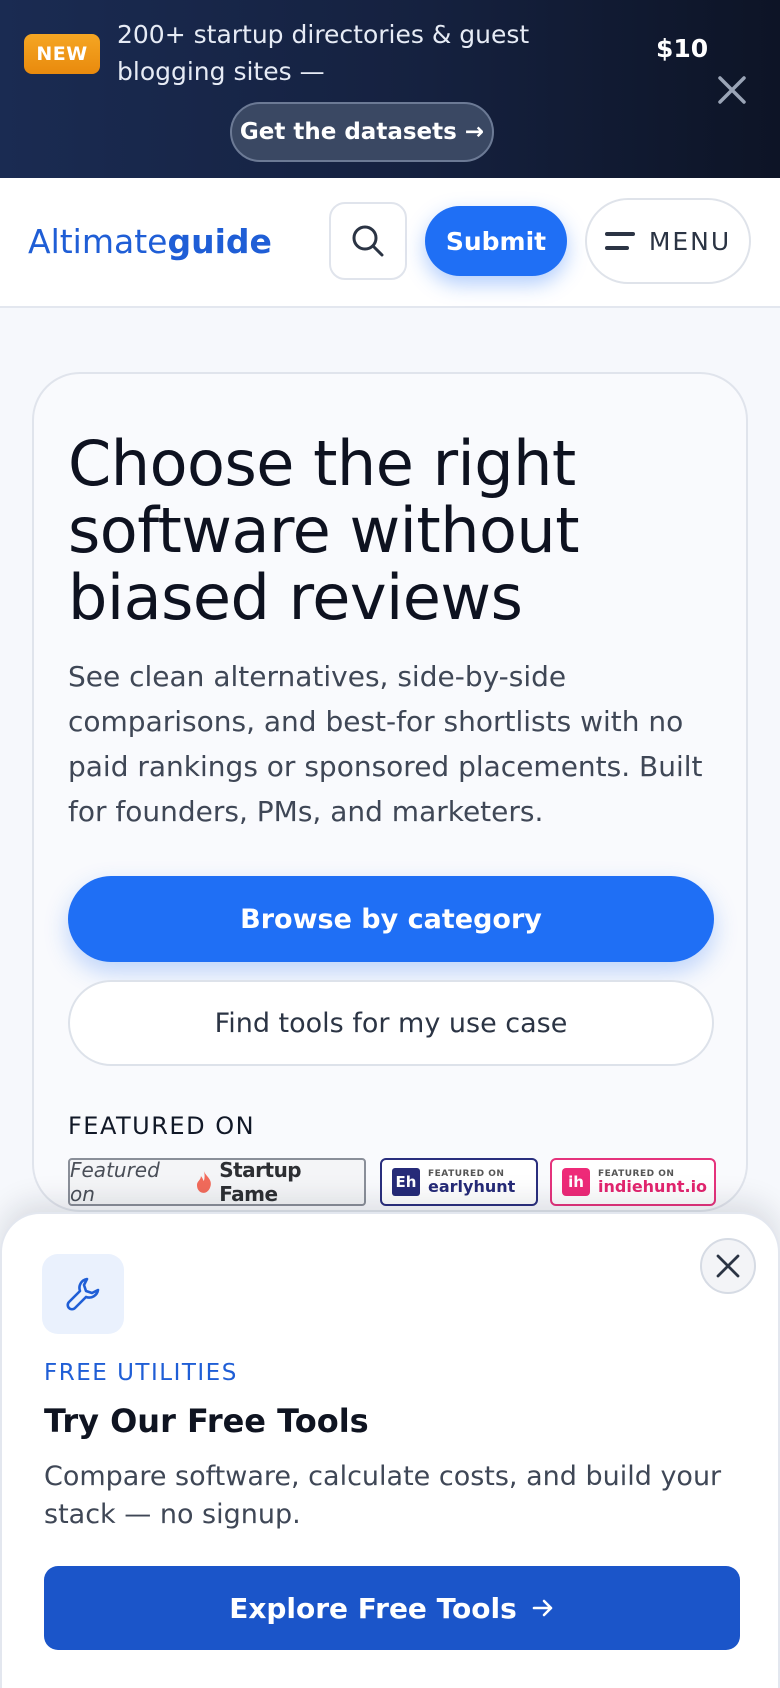 This screenshot has height=1688, width=780. What do you see at coordinates (204, 1182) in the screenshot?
I see `flame-icon` at bounding box center [204, 1182].